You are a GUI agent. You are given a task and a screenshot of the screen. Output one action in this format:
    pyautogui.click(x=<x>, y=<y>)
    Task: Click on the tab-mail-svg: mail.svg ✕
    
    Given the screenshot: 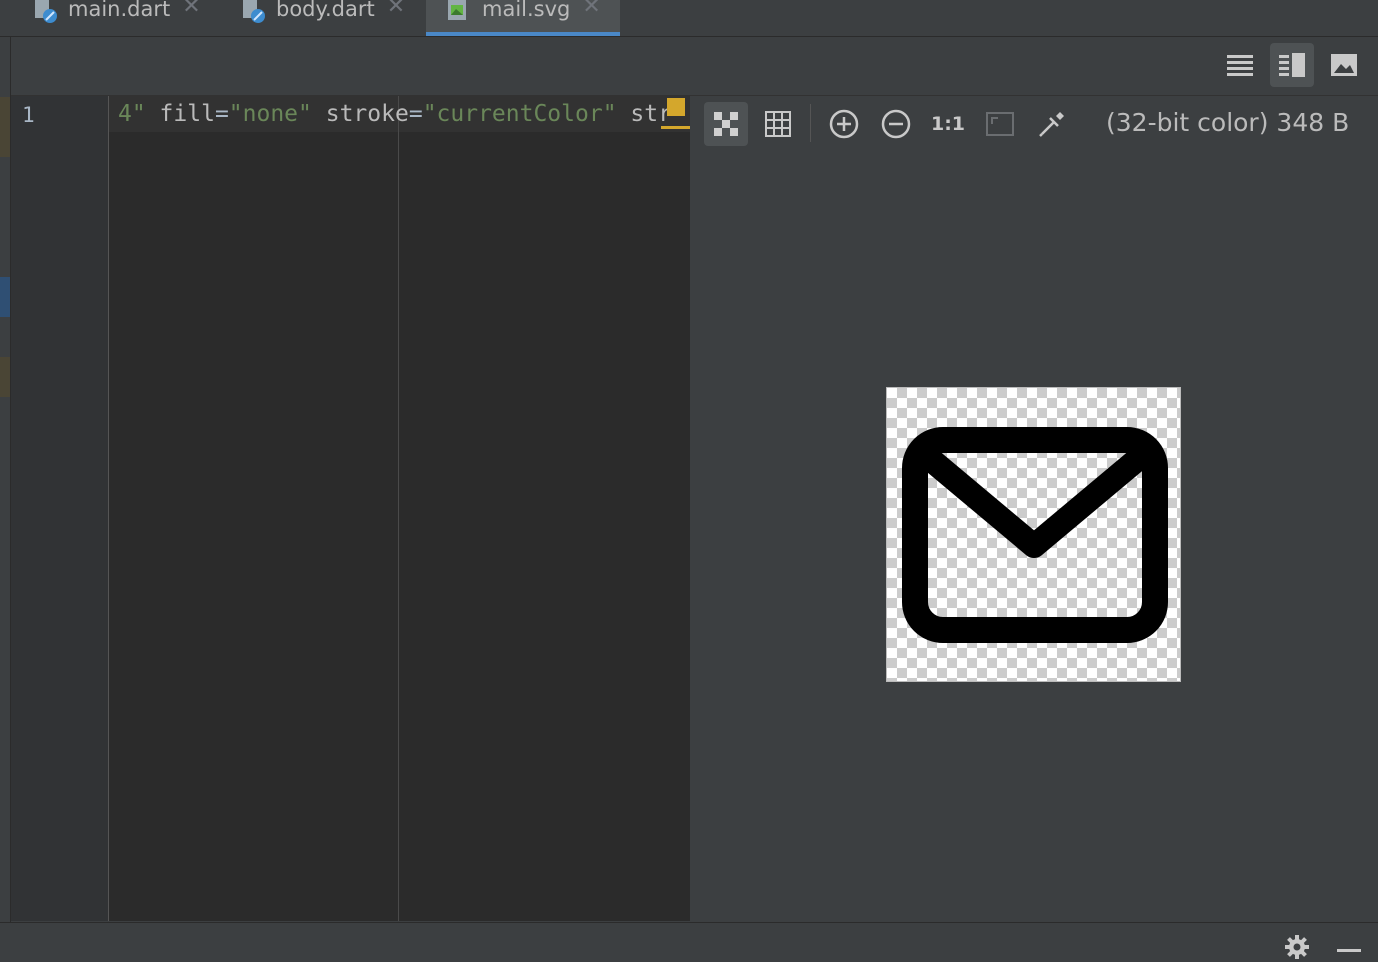 What is the action you would take?
    pyautogui.click(x=523, y=18)
    